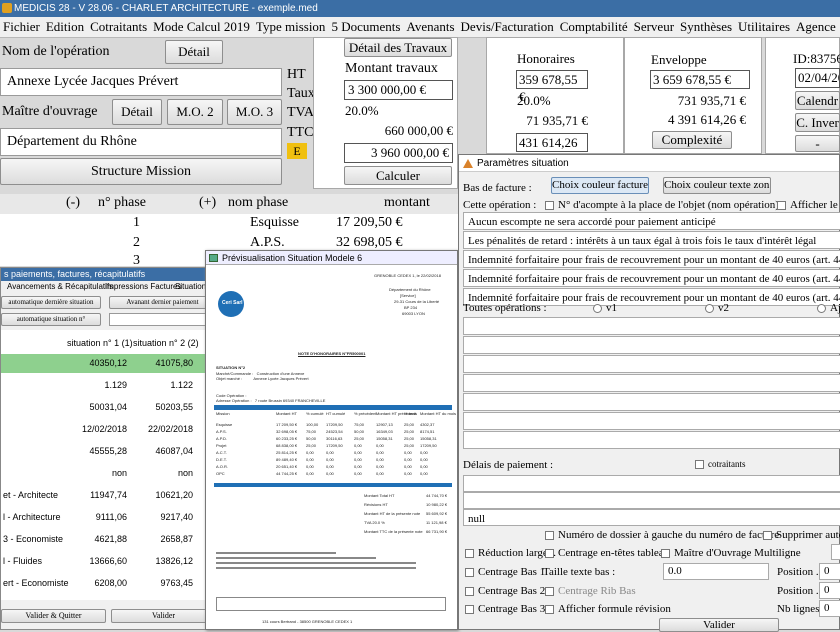  Describe the element at coordinates (651, 517) in the screenshot. I see `null-field: null` at that location.